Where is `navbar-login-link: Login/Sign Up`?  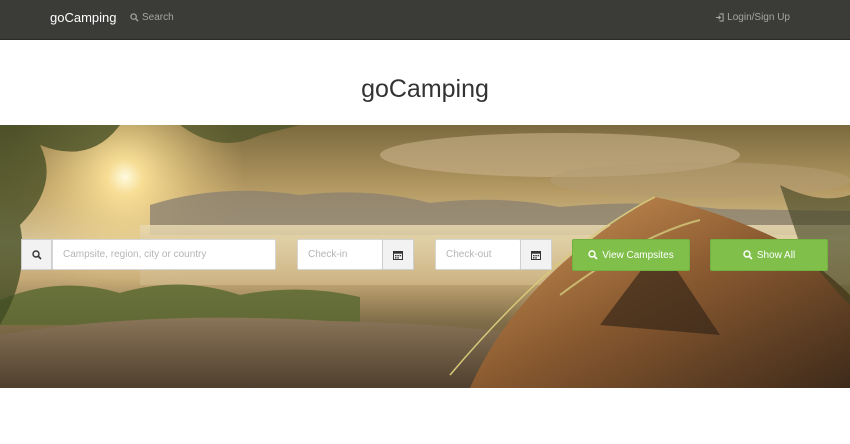 navbar-login-link: Login/Sign Up is located at coordinates (752, 17).